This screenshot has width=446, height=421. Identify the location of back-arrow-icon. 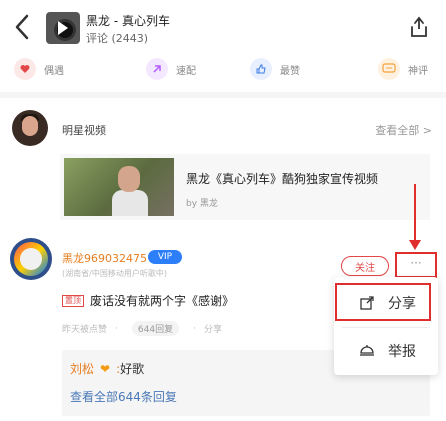
(22, 27).